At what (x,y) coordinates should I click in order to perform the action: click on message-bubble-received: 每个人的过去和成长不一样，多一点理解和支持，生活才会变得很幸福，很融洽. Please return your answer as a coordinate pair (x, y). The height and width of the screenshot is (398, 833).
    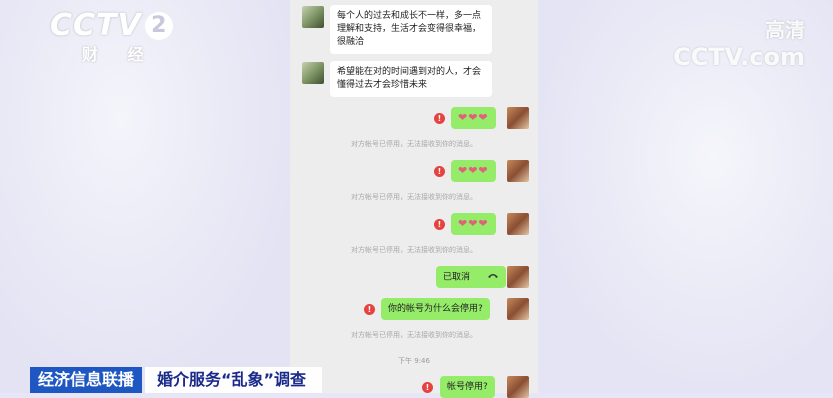
    Looking at the image, I should click on (411, 29).